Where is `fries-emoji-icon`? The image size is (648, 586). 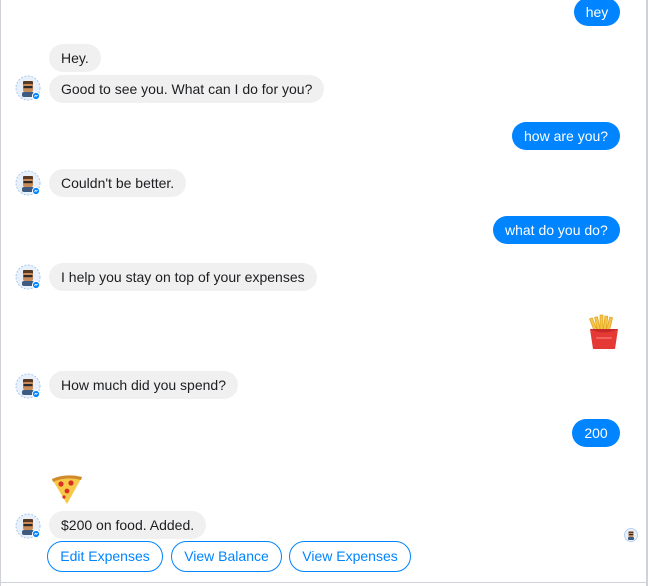 fries-emoji-icon is located at coordinates (604, 333).